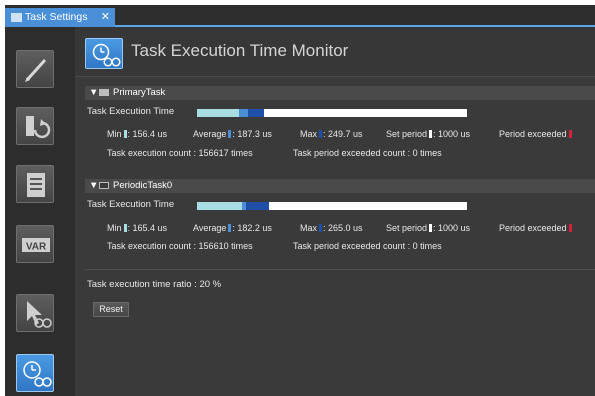  Describe the element at coordinates (340, 93) in the screenshot. I see `section-header-primary-task: ▼ PrimaryTask` at that location.